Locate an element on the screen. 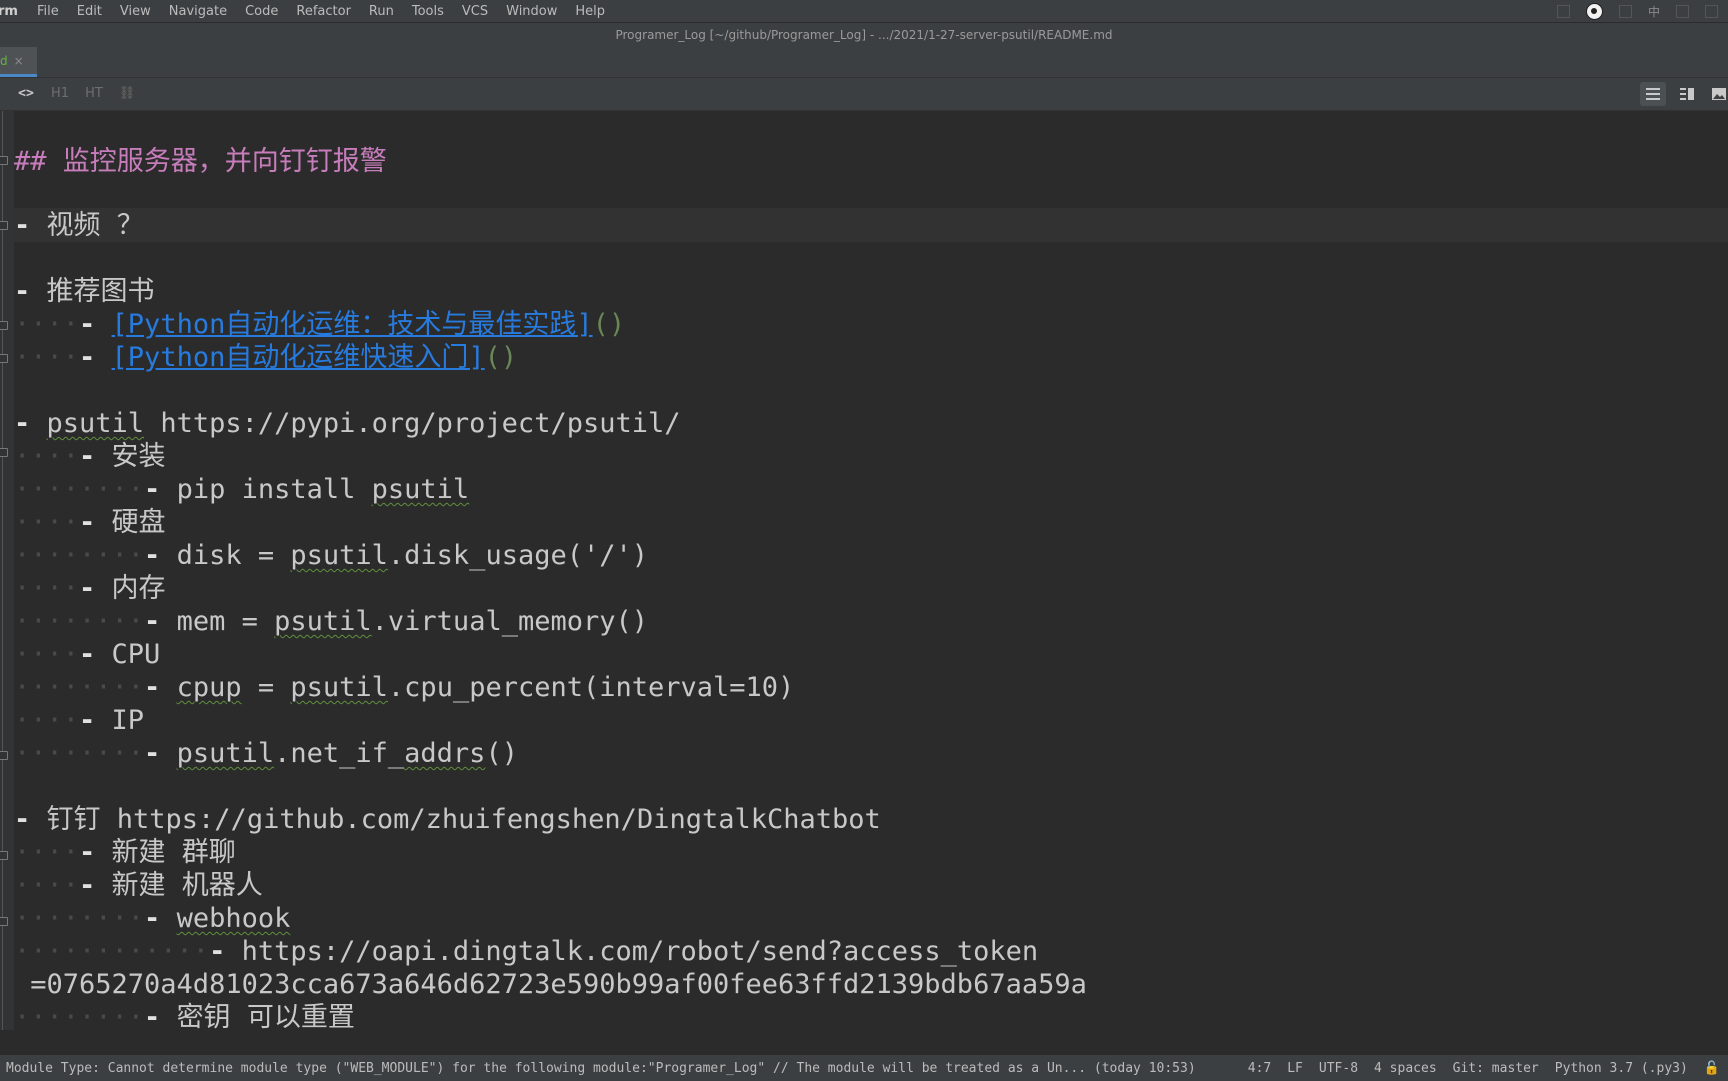 The width and height of the screenshot is (1728, 1081). menu-code: Code is located at coordinates (261, 11).